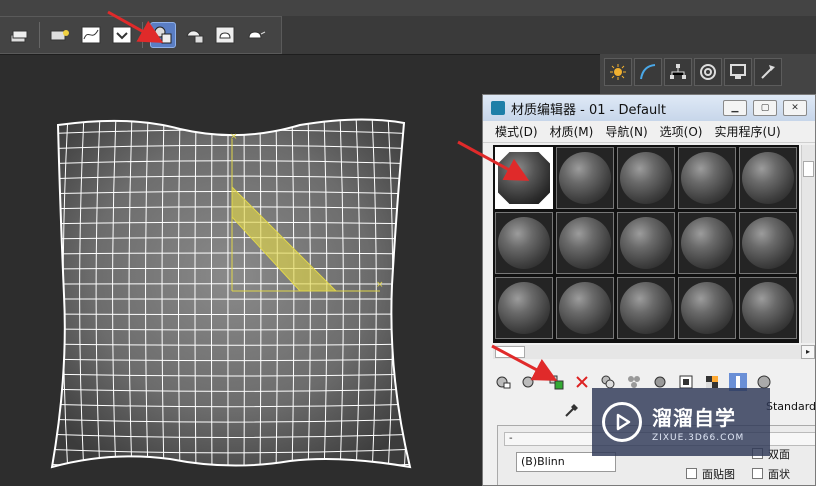 The height and width of the screenshot is (486, 816). What do you see at coordinates (693, 72) in the screenshot?
I see `command-panel-tabs` at bounding box center [693, 72].